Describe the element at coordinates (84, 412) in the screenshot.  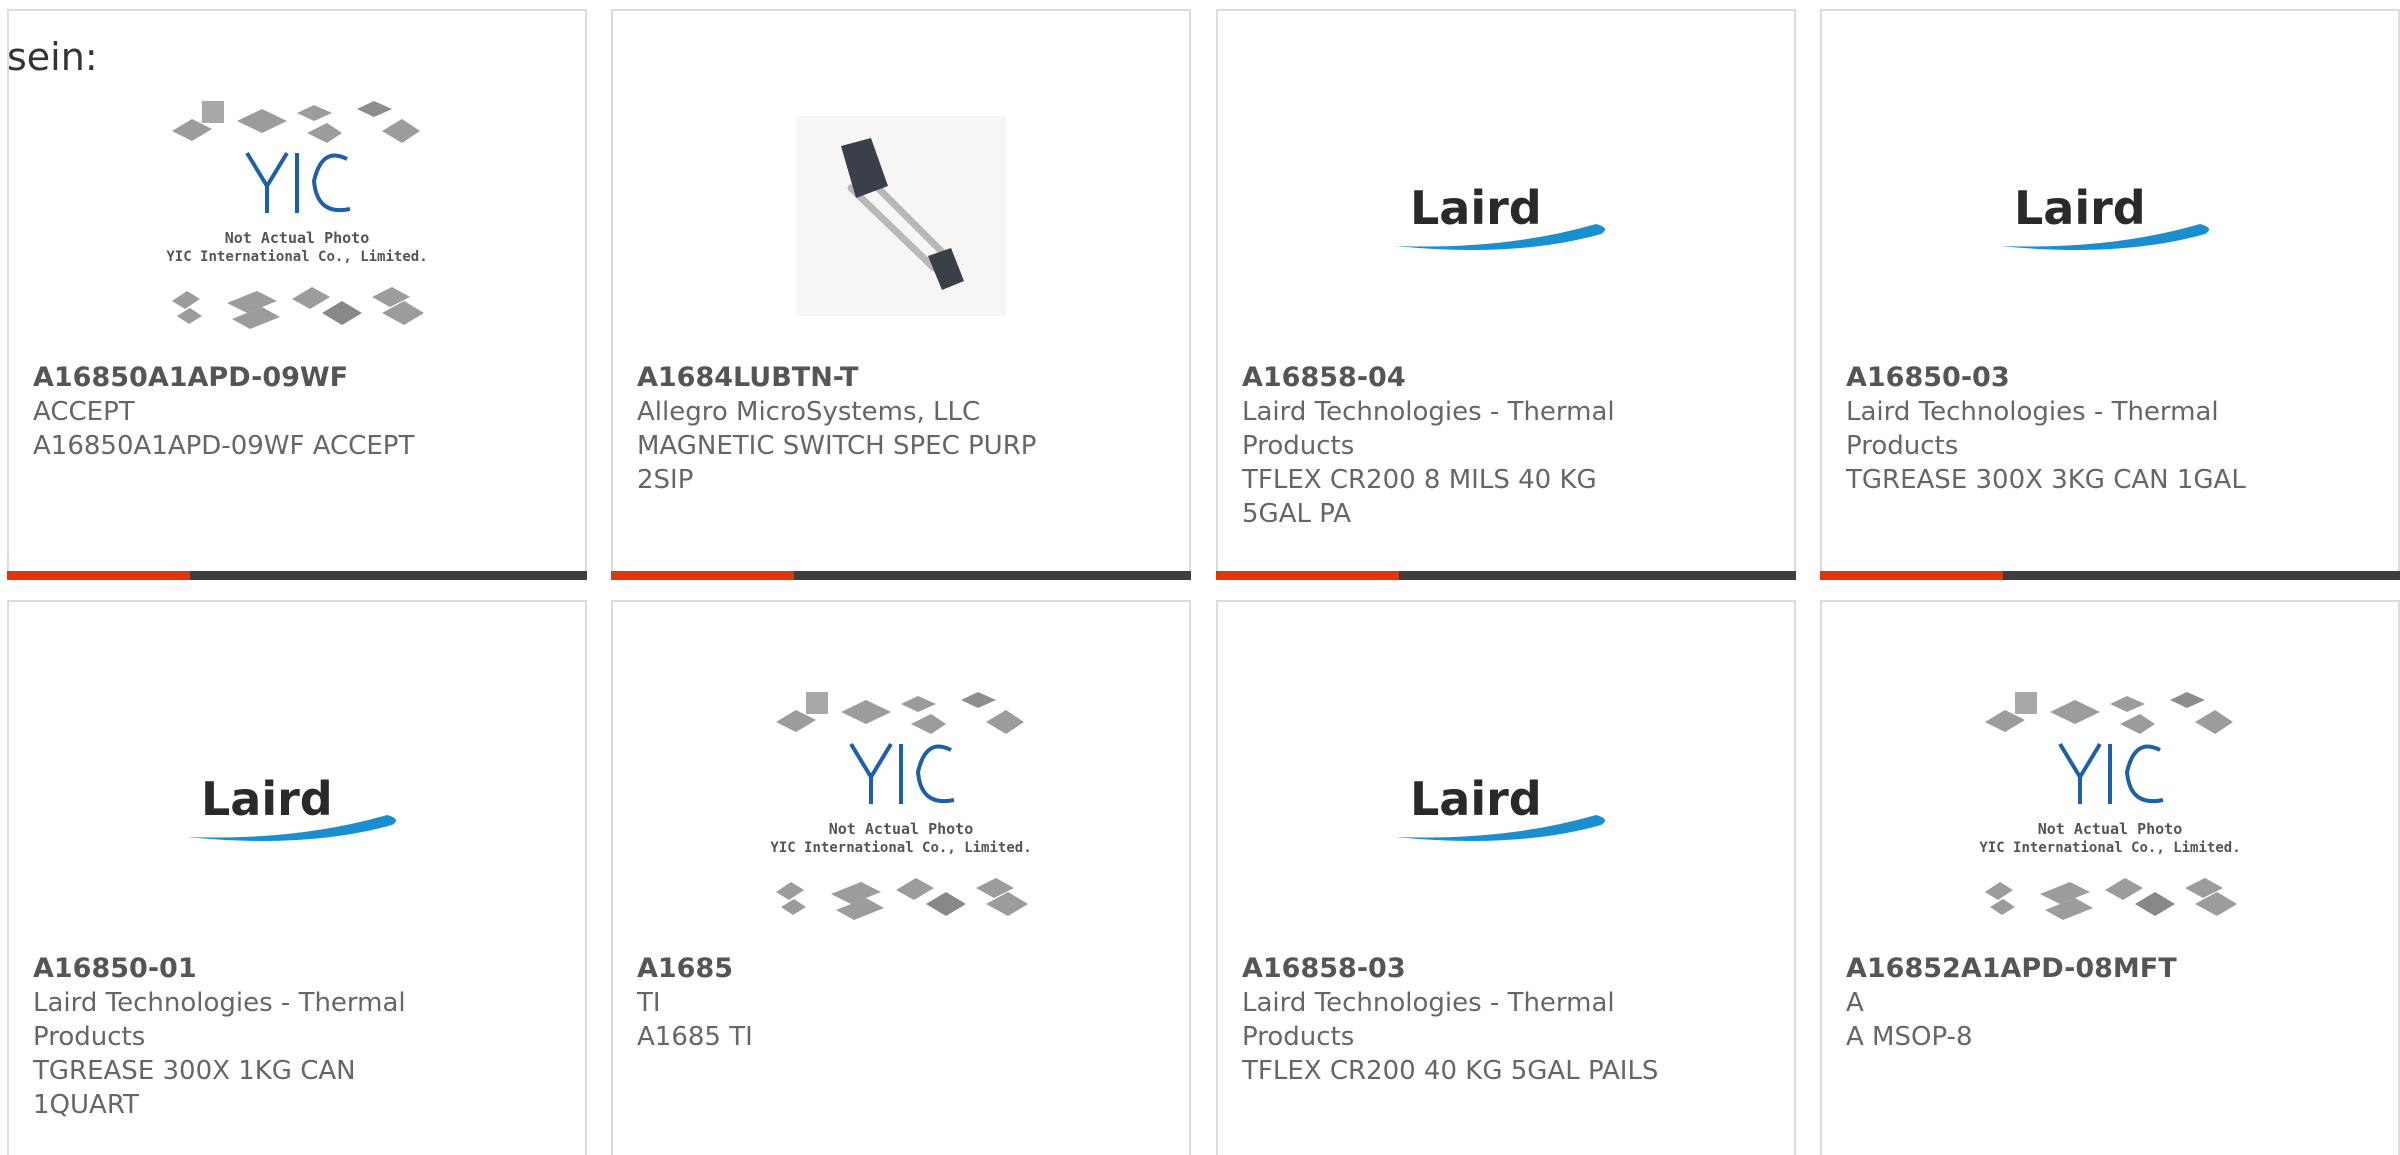
I see `manufacturer-name: ACCEPT` at that location.